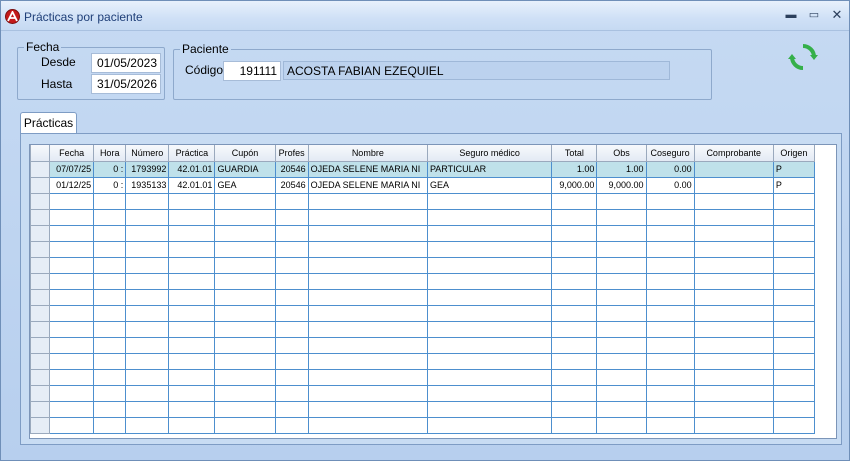  What do you see at coordinates (291, 185) in the screenshot?
I see `table-cell: 20546` at bounding box center [291, 185].